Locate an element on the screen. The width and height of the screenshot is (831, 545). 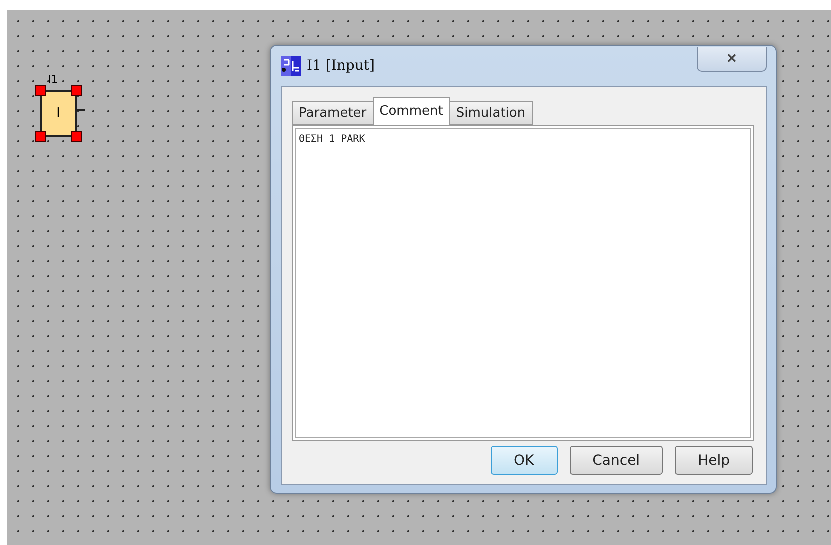
dialog-button: Cancel is located at coordinates (617, 460).